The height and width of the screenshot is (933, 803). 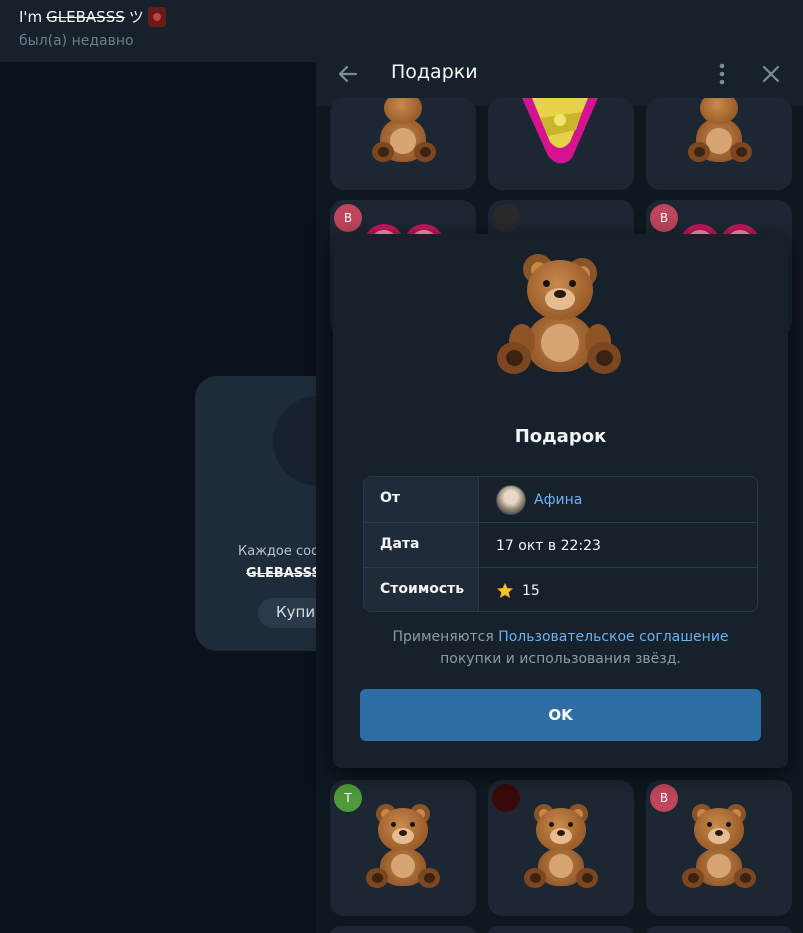 I want to click on star-icon, so click(x=505, y=590).